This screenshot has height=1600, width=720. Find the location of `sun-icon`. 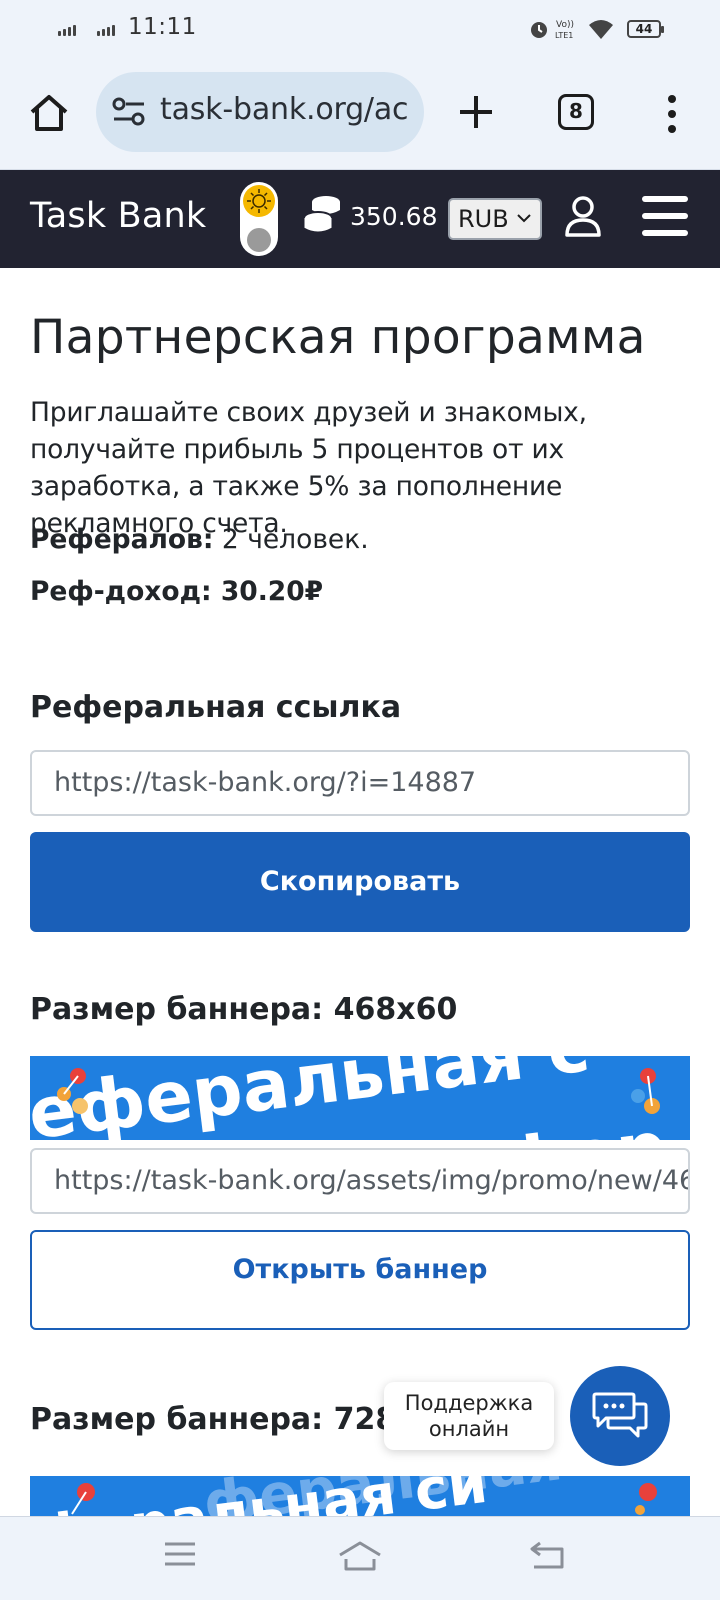

sun-icon is located at coordinates (259, 201).